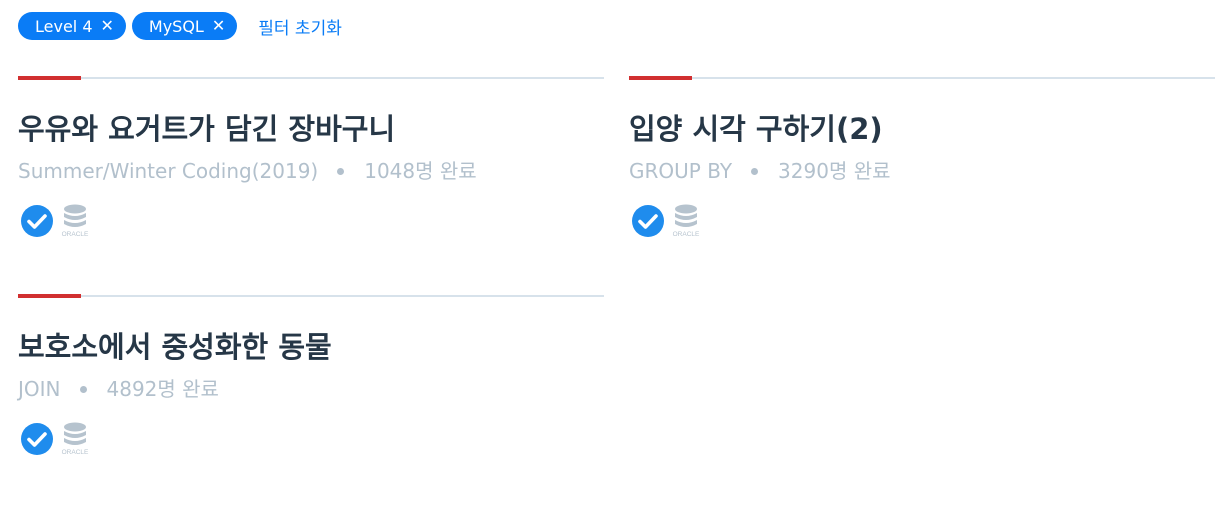 The height and width of the screenshot is (510, 1218). I want to click on reset-filters-link: 필터 초기화, so click(300, 26).